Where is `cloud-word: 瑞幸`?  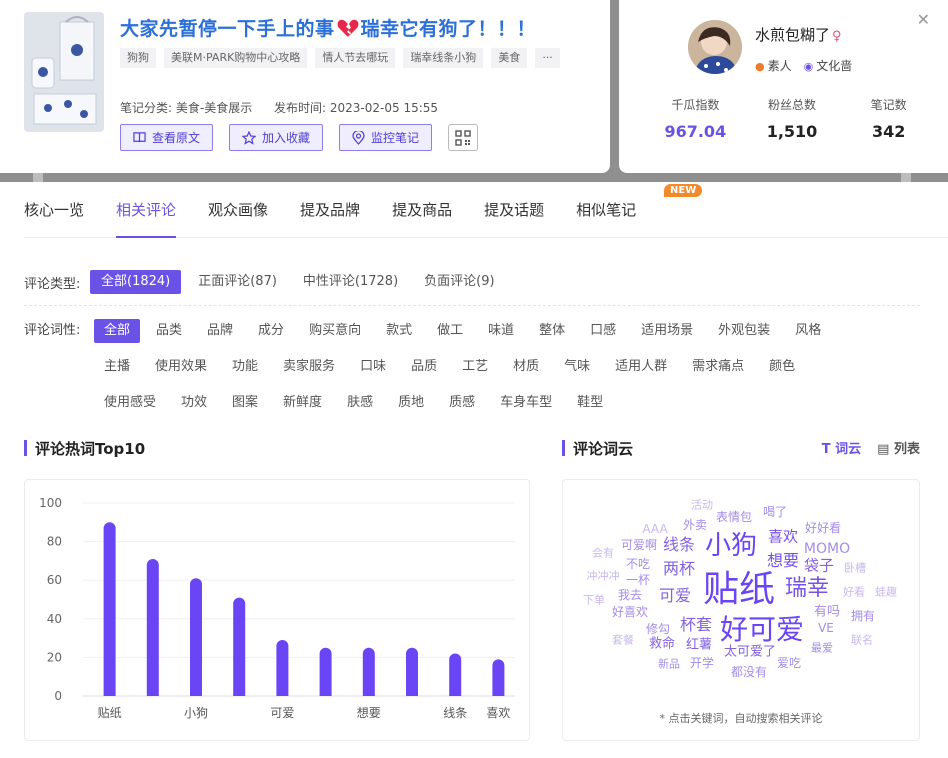 cloud-word: 瑞幸 is located at coordinates (807, 589).